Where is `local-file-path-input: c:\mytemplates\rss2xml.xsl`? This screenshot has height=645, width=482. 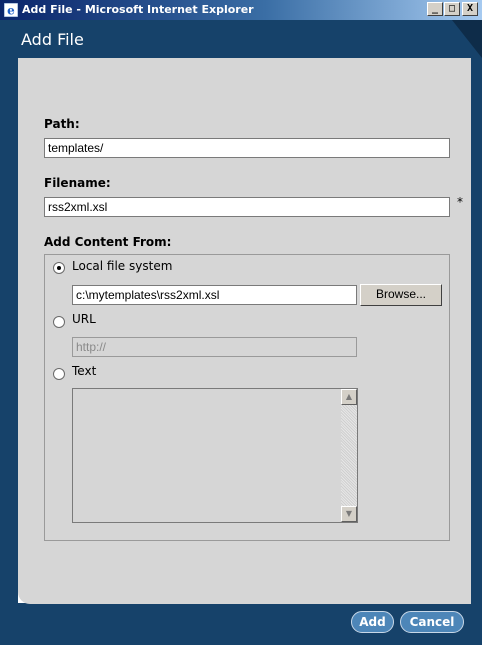 local-file-path-input: c:\mytemplates\rss2xml.xsl is located at coordinates (214, 295).